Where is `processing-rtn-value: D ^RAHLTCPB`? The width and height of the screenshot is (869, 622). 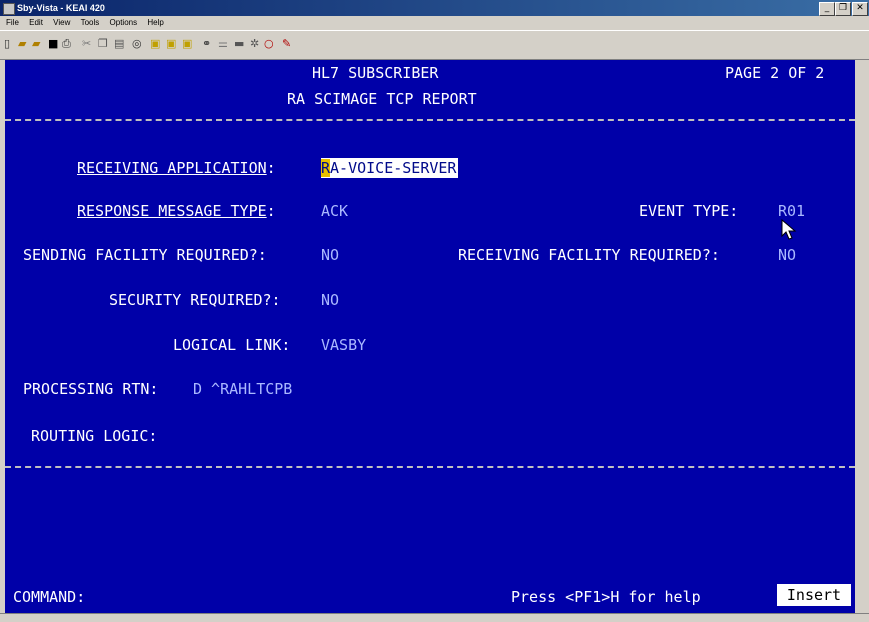
processing-rtn-value: D ^RAHLTCPB is located at coordinates (242, 389).